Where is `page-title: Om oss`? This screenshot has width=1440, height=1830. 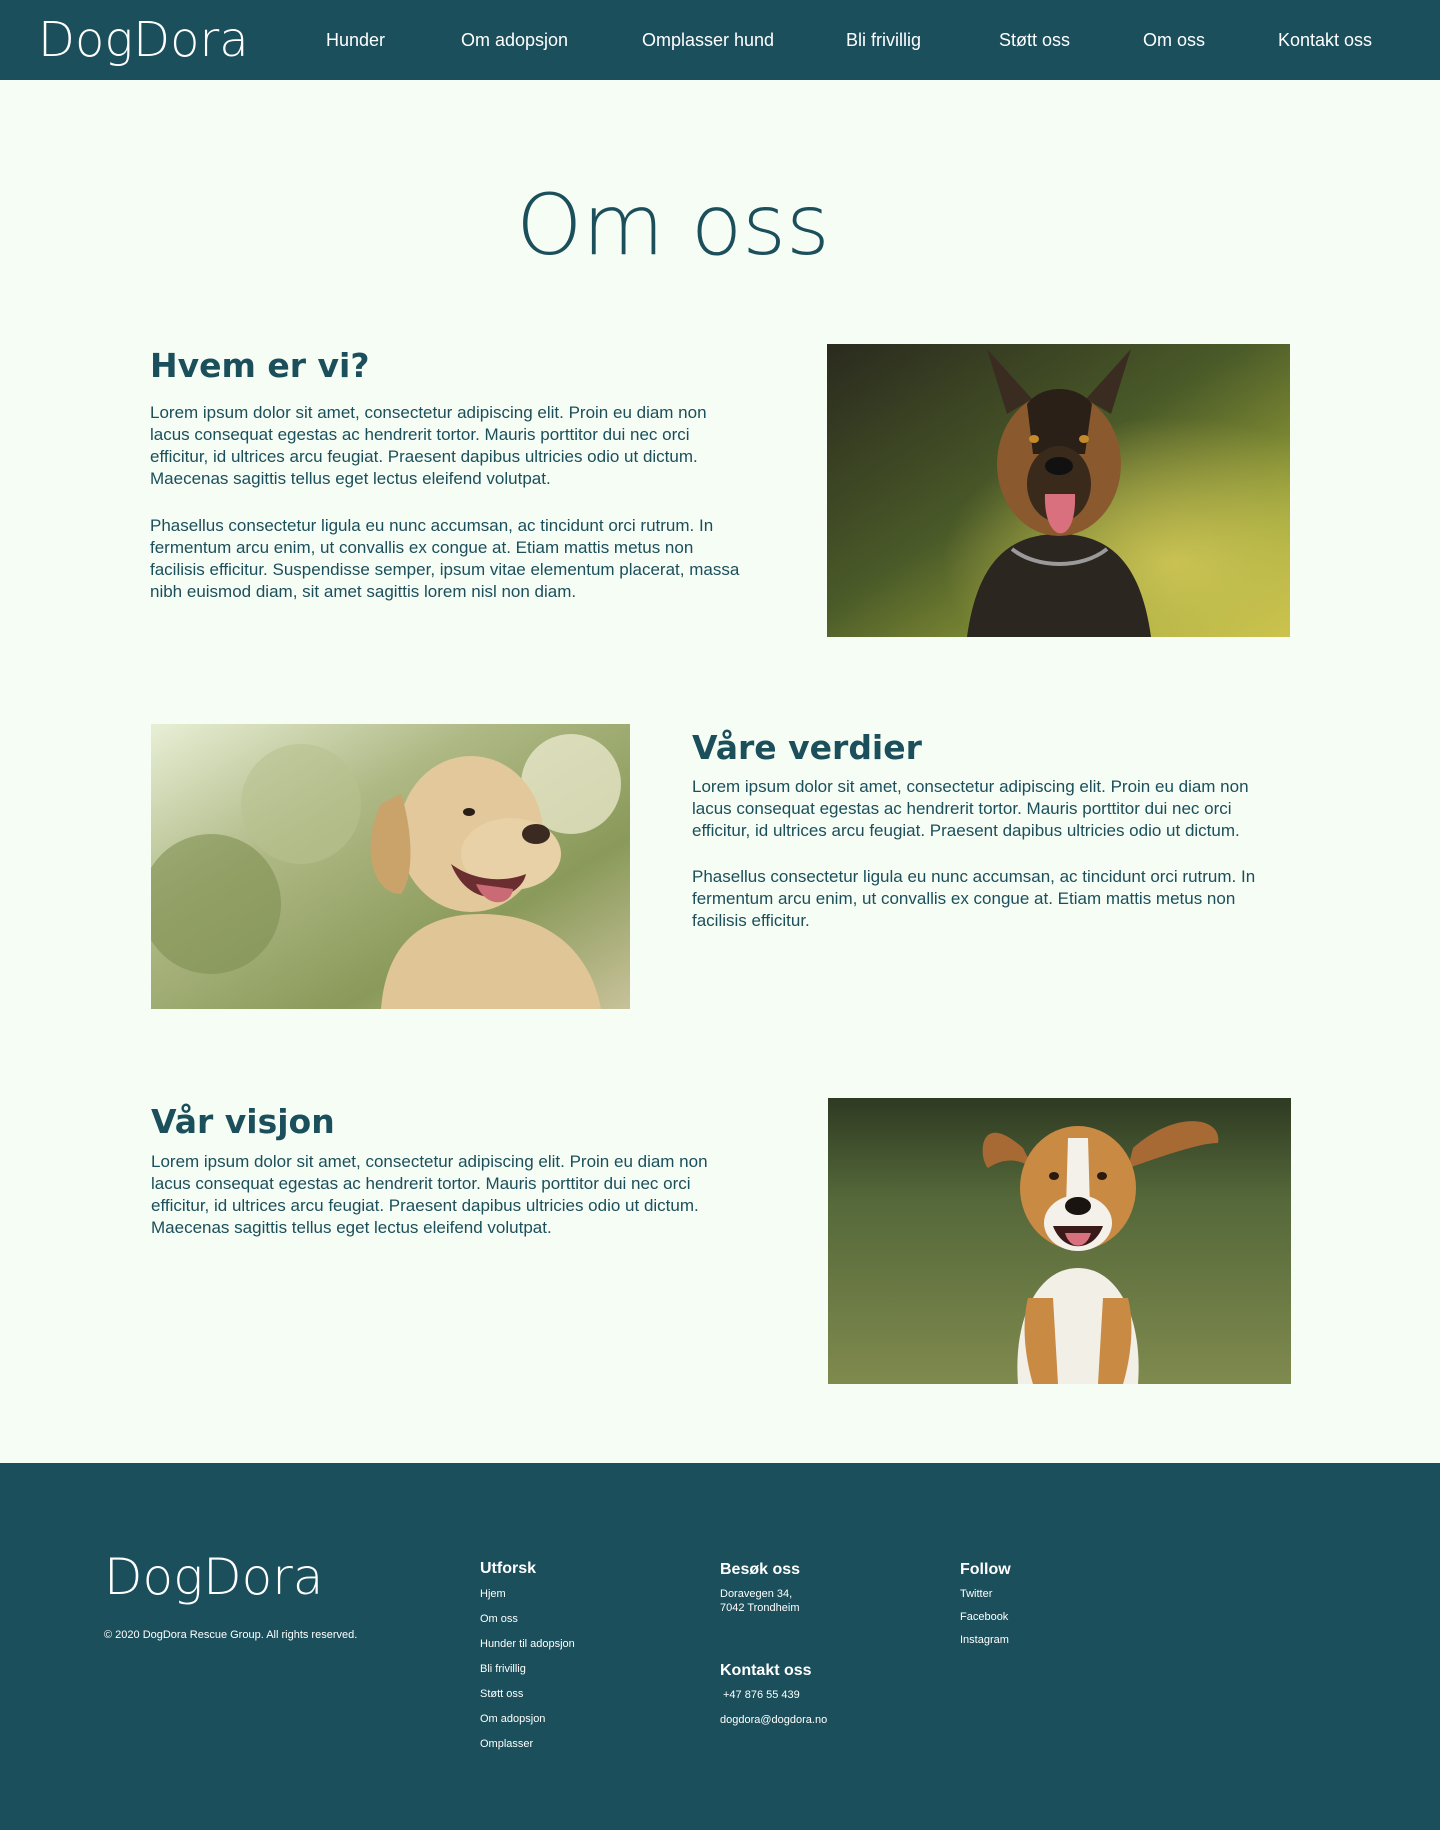
page-title: Om oss is located at coordinates (673, 225).